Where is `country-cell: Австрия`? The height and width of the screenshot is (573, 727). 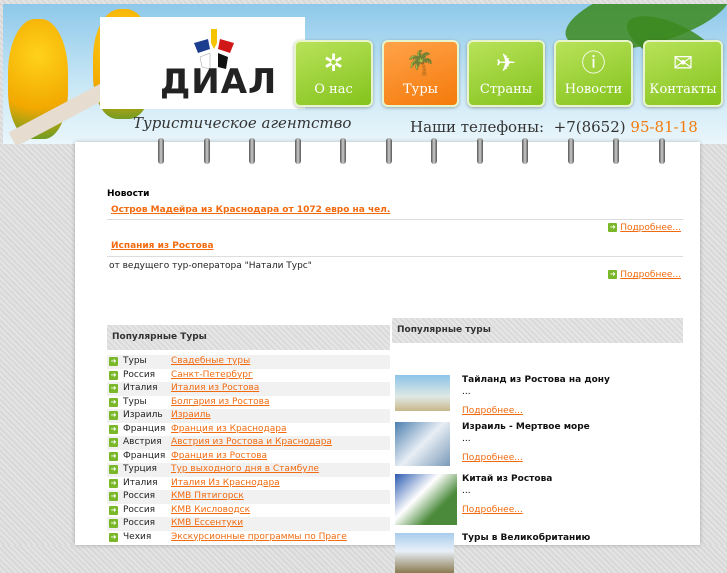
country-cell: Австрия is located at coordinates (142, 442).